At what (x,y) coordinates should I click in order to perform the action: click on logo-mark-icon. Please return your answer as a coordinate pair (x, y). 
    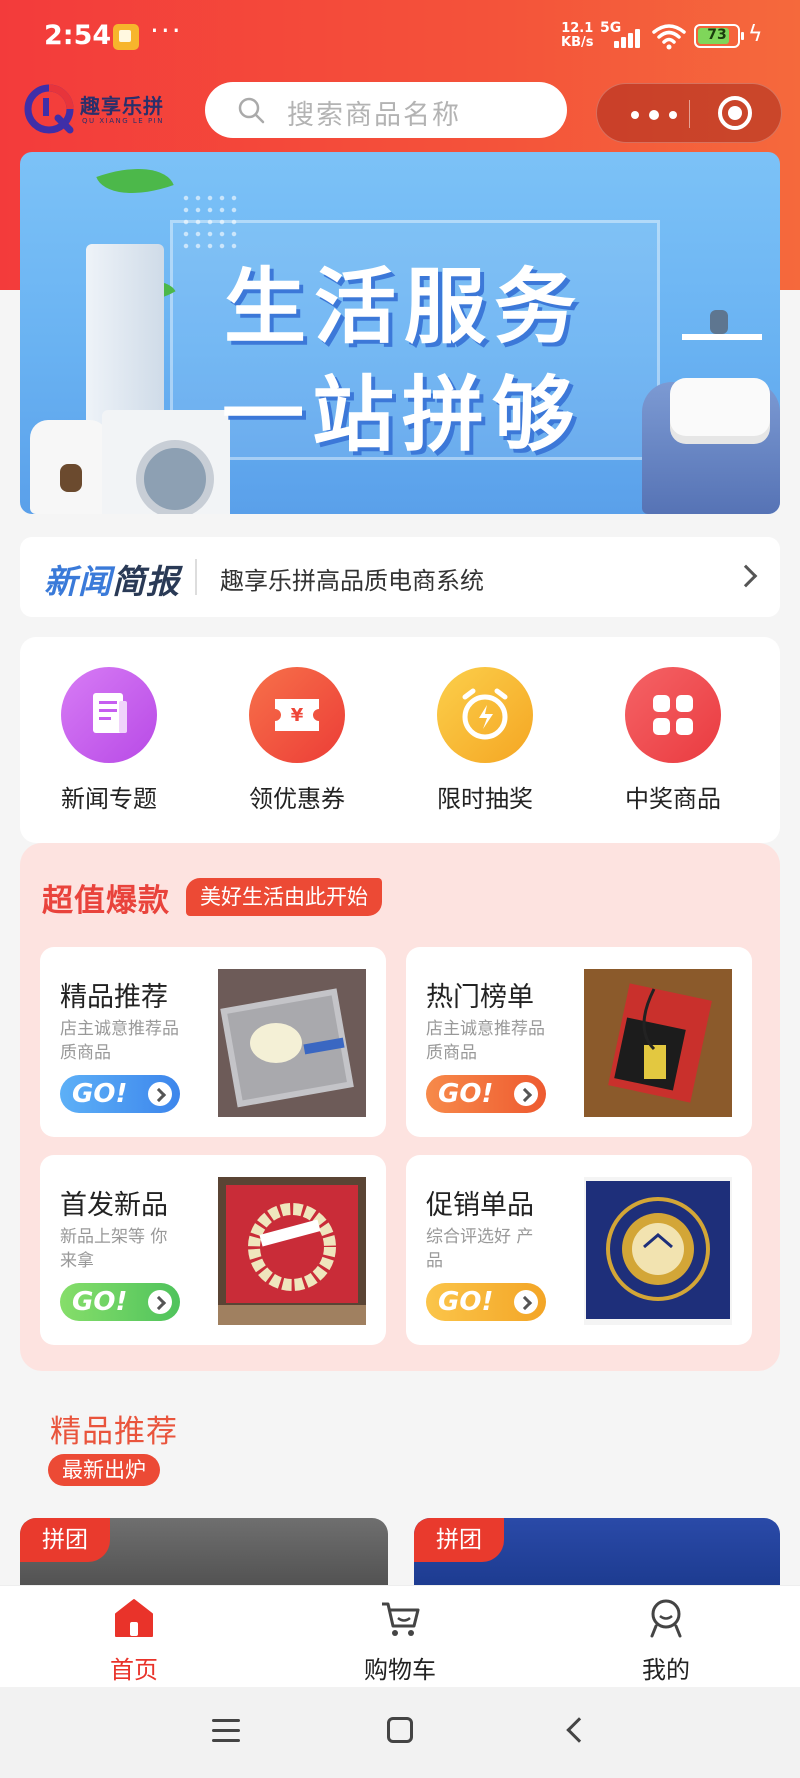
    Looking at the image, I should click on (49, 109).